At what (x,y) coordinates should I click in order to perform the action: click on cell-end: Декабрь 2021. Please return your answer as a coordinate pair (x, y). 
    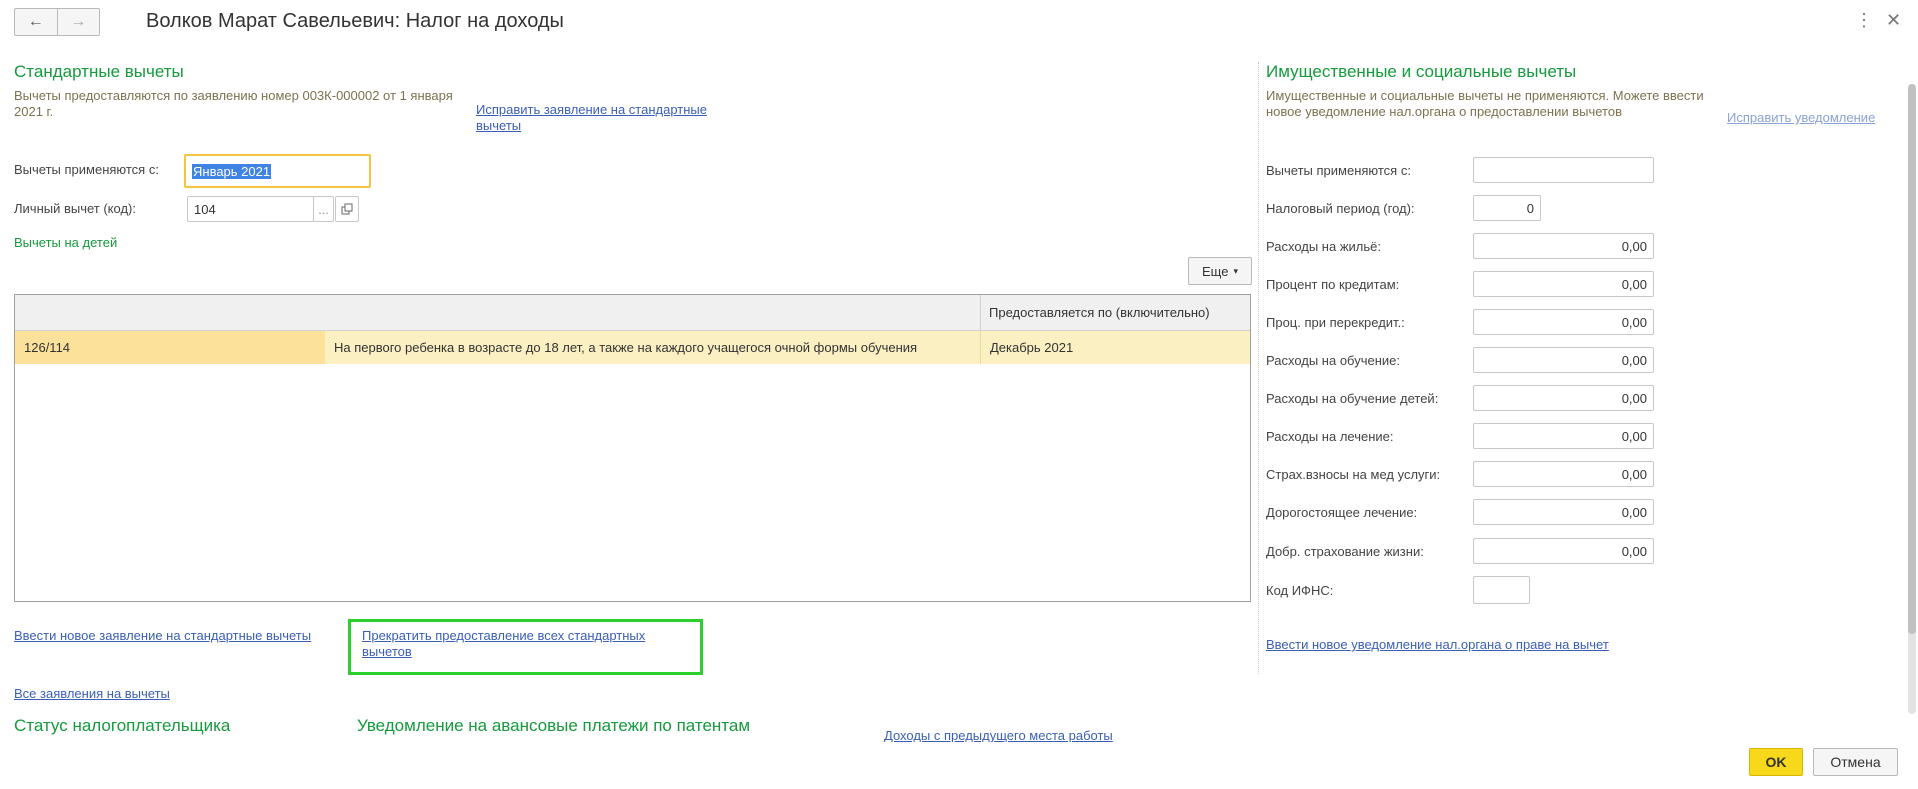
    Looking at the image, I should click on (1026, 347).